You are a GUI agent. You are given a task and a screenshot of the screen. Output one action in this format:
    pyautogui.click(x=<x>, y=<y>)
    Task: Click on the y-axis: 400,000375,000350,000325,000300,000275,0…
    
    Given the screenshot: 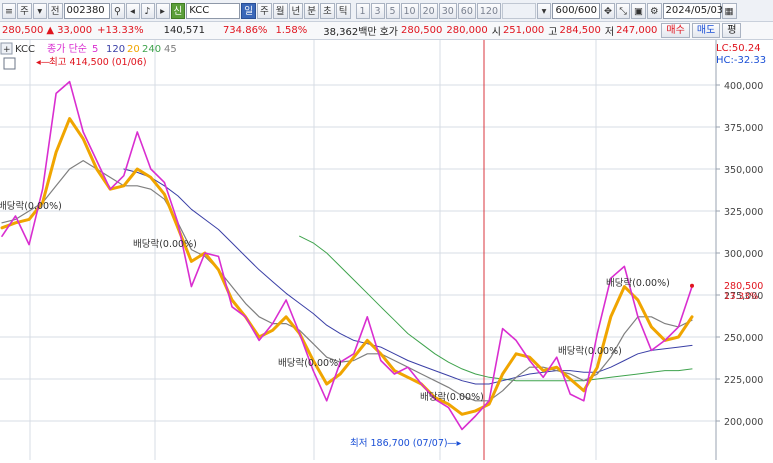 What is the action you would take?
    pyautogui.click(x=739, y=254)
    